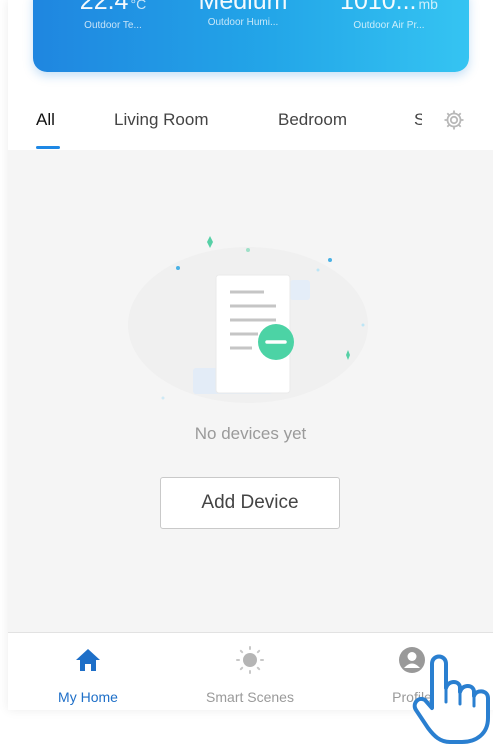  What do you see at coordinates (48, 147) in the screenshot?
I see `active-tab-indicator` at bounding box center [48, 147].